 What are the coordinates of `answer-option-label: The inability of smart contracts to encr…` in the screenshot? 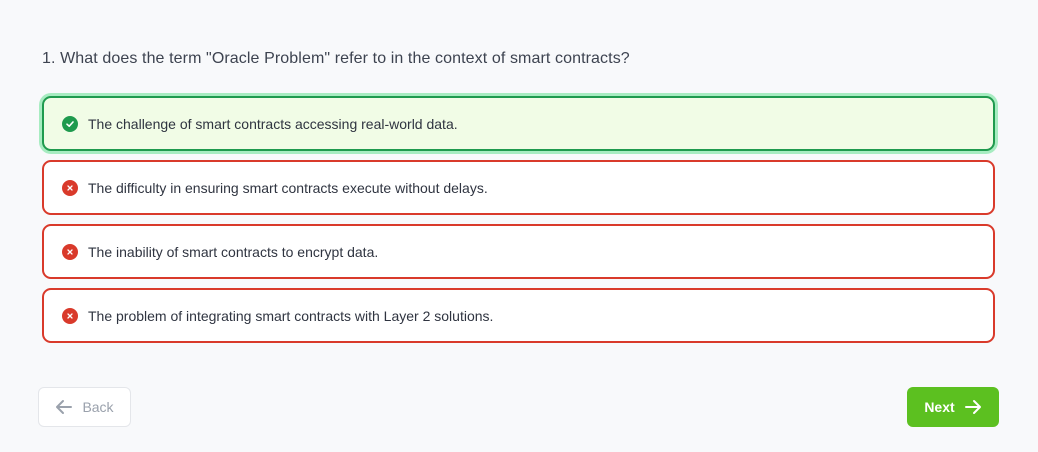 It's located at (233, 251).